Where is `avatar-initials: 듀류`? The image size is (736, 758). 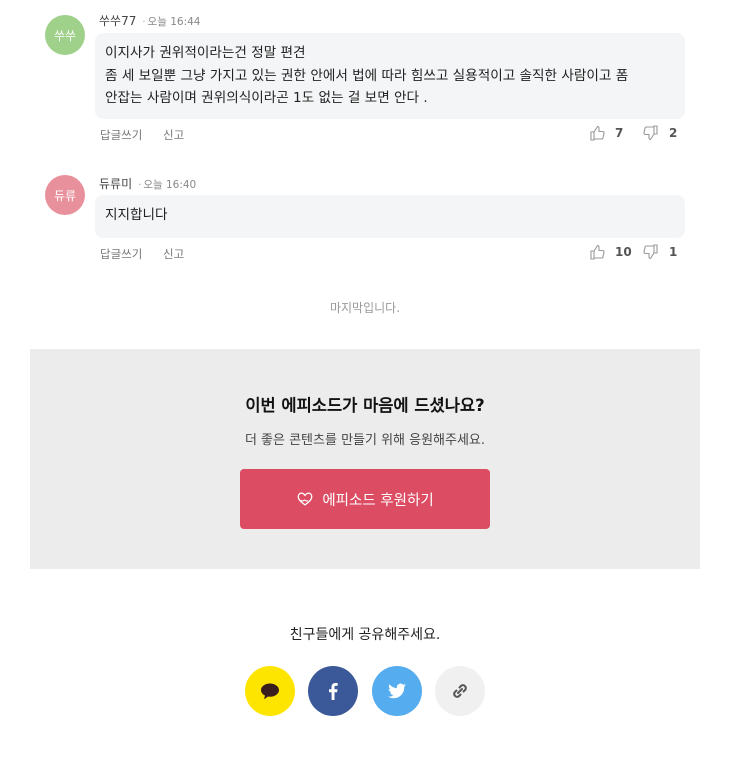 avatar-initials: 듀류 is located at coordinates (65, 195).